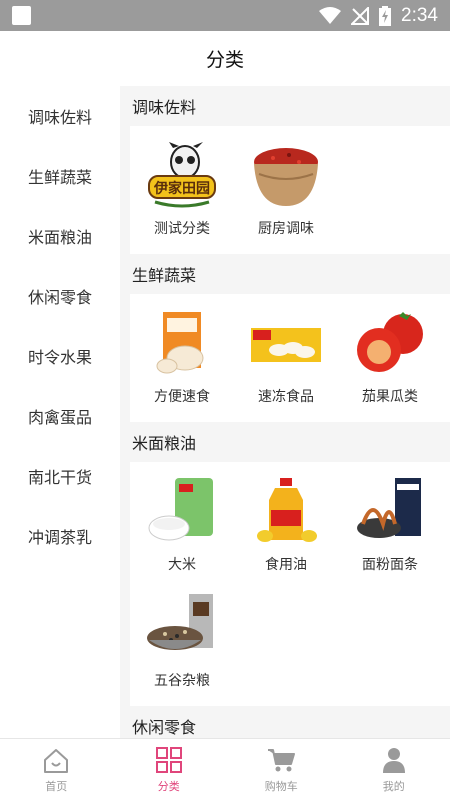 The height and width of the screenshot is (801, 450). I want to click on subcategory-label: 茄果瓜类, so click(390, 396).